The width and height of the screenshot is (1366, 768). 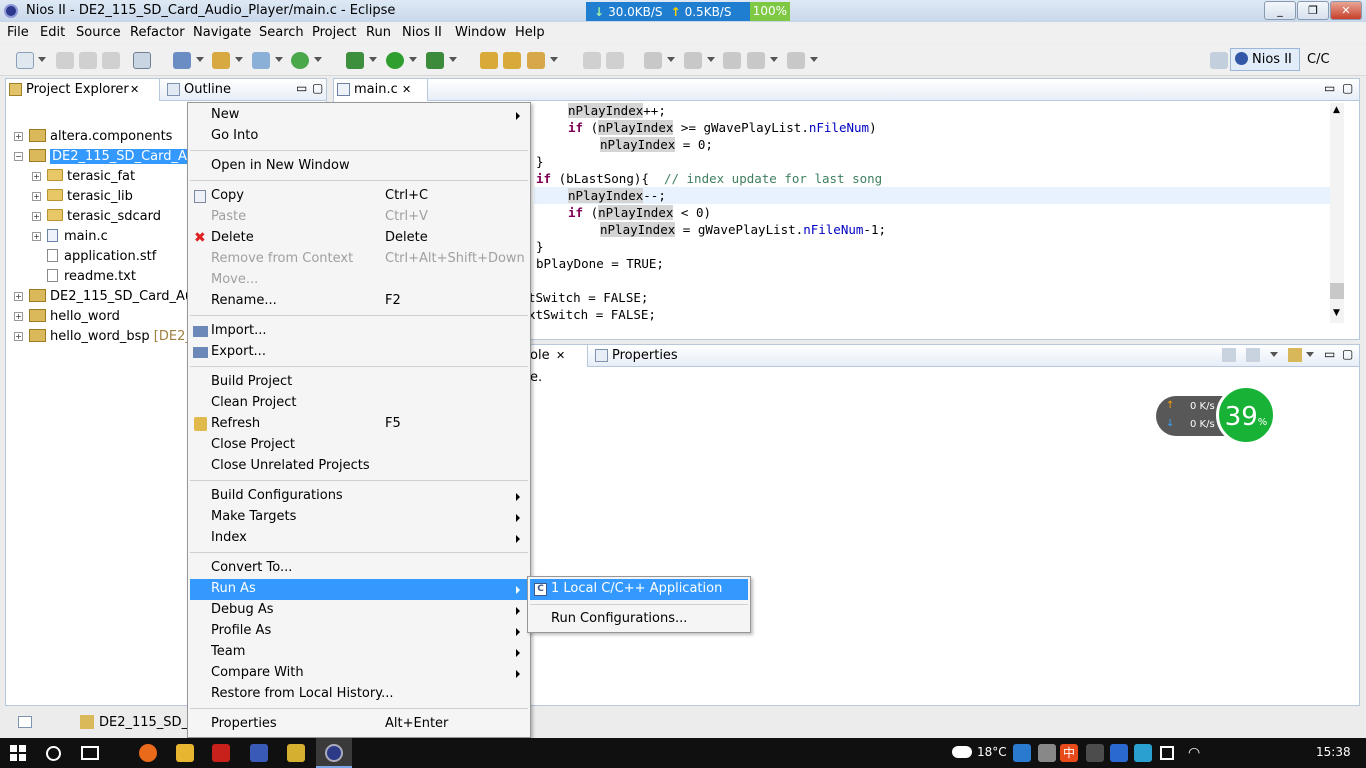 What do you see at coordinates (221, 753) in the screenshot?
I see `pdf-reader-icon` at bounding box center [221, 753].